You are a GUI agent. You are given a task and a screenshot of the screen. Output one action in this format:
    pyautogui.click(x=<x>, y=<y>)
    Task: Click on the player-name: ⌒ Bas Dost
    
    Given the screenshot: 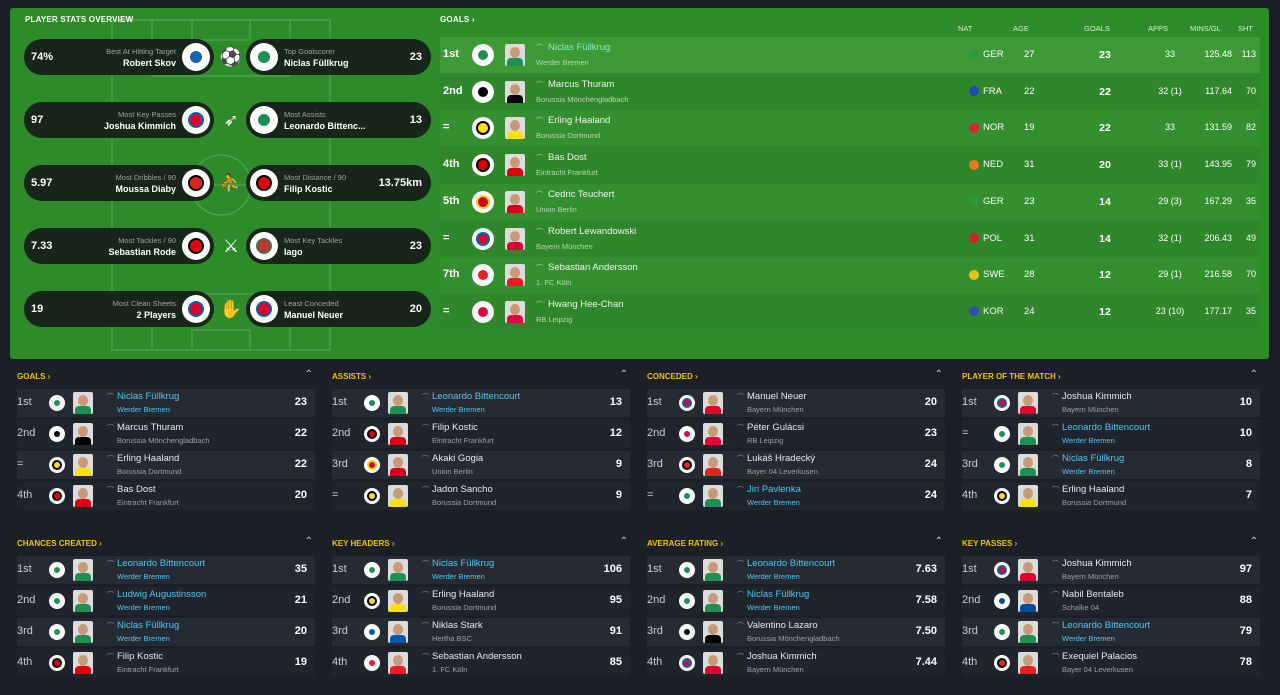 What is the action you would take?
    pyautogui.click(x=561, y=157)
    